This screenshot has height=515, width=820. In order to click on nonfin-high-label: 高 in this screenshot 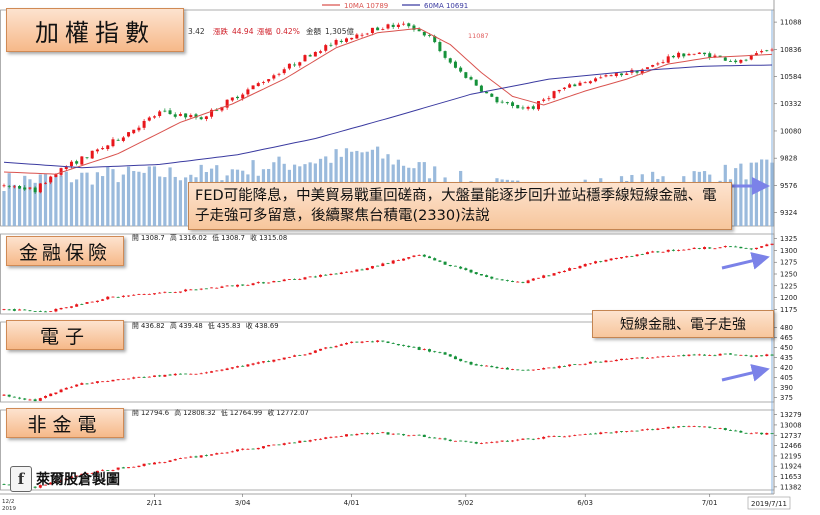, I will do `click(177, 412)`.